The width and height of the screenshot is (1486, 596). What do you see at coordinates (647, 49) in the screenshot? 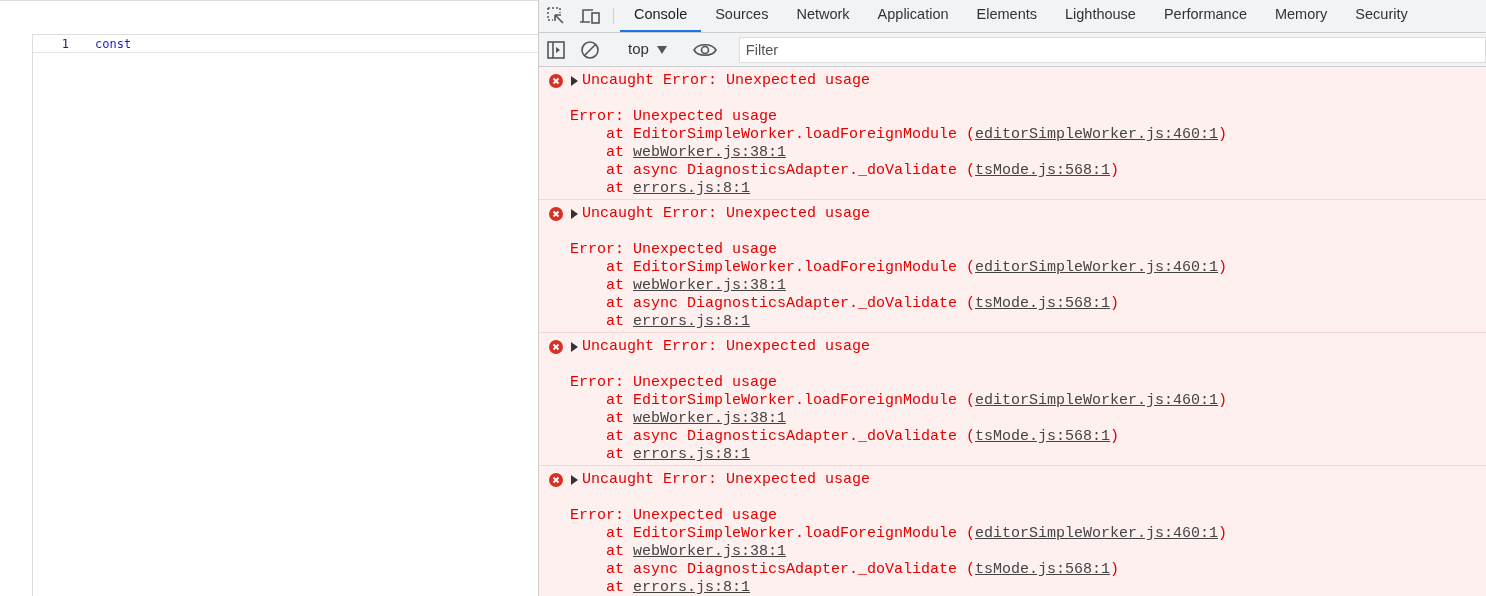
I see `context-dropdown: top` at bounding box center [647, 49].